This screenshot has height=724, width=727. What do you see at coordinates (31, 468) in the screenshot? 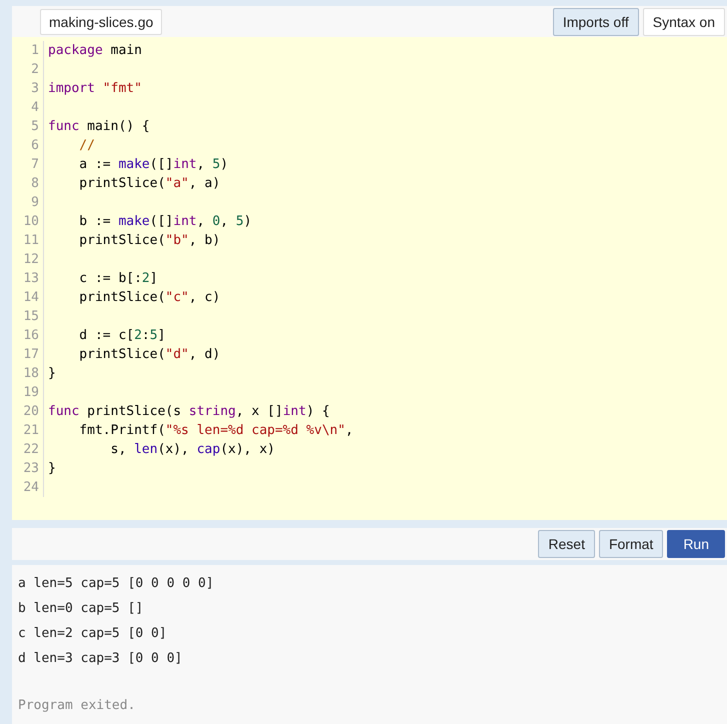
I see `line-number: 23` at bounding box center [31, 468].